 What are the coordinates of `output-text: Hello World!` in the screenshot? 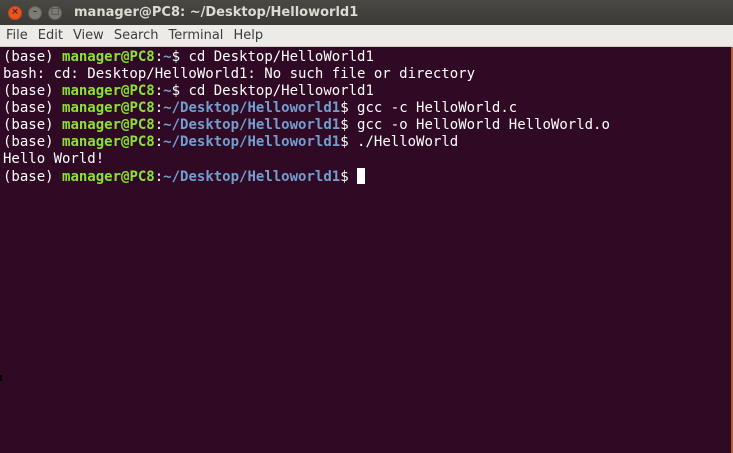 It's located at (54, 159).